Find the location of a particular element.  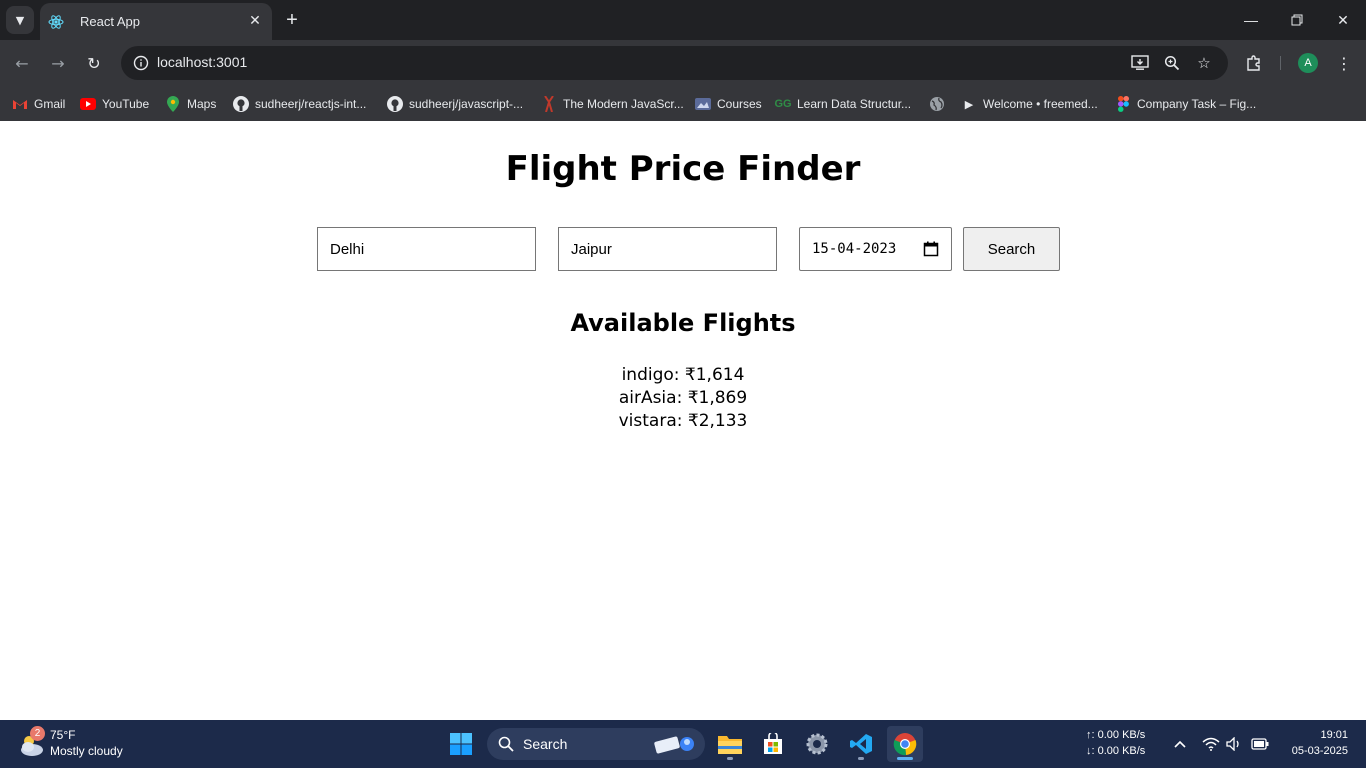

forward-arrow-icon: → is located at coordinates (58, 63).